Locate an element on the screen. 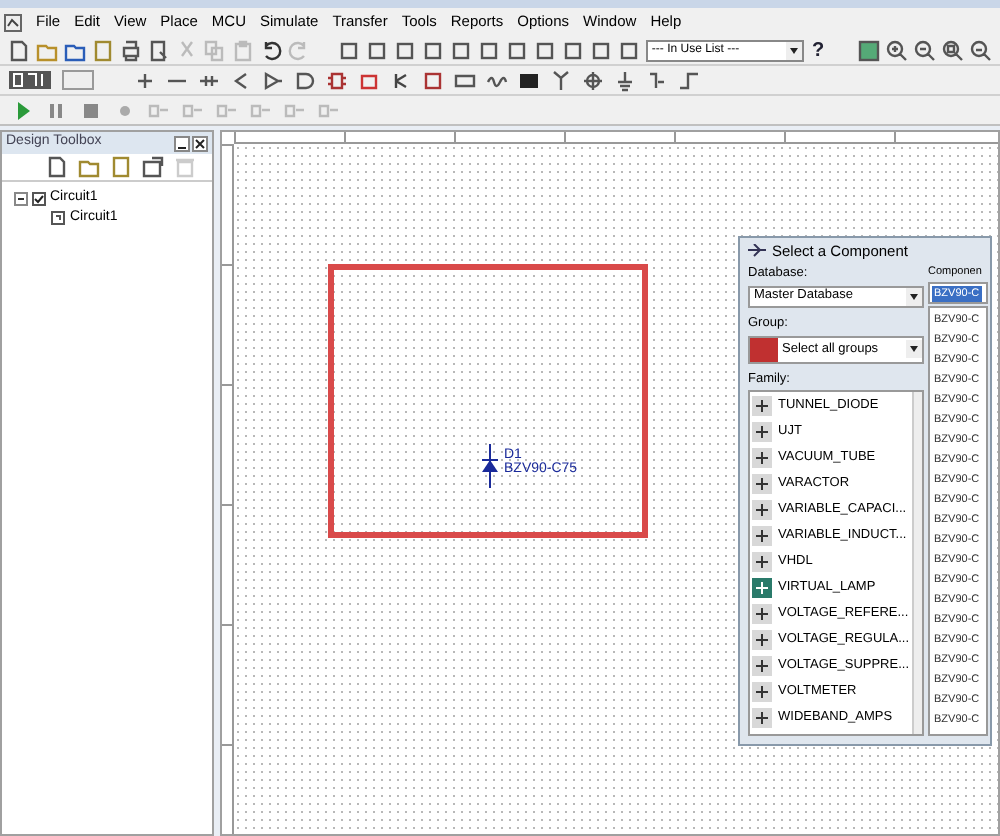 The height and width of the screenshot is (836, 1000). circle-cross-icon is located at coordinates (593, 80).